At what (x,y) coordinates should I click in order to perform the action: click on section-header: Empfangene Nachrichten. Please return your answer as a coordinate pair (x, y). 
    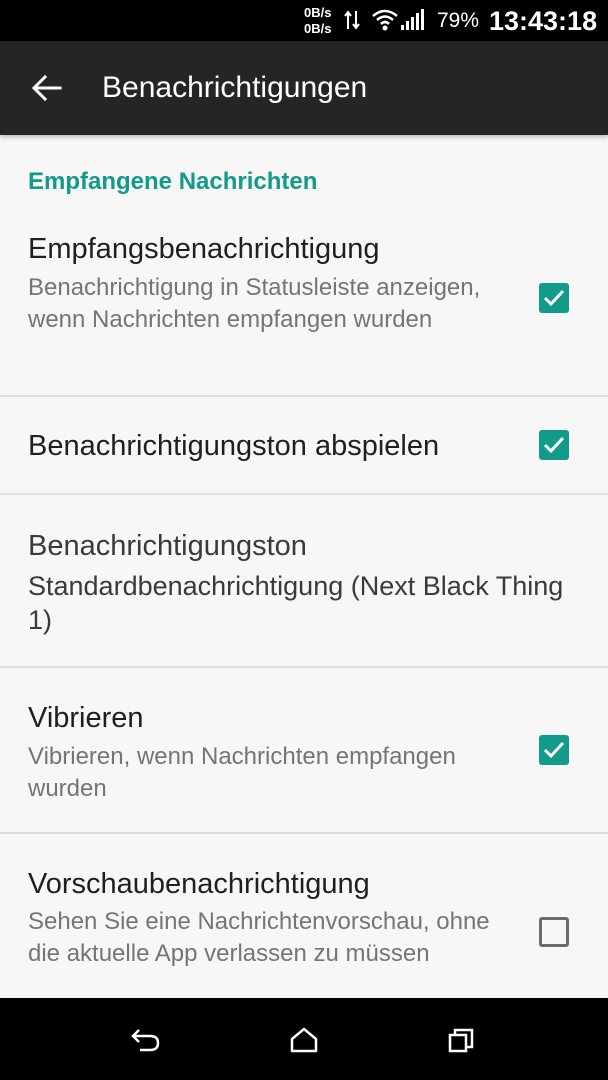
    Looking at the image, I should click on (173, 181).